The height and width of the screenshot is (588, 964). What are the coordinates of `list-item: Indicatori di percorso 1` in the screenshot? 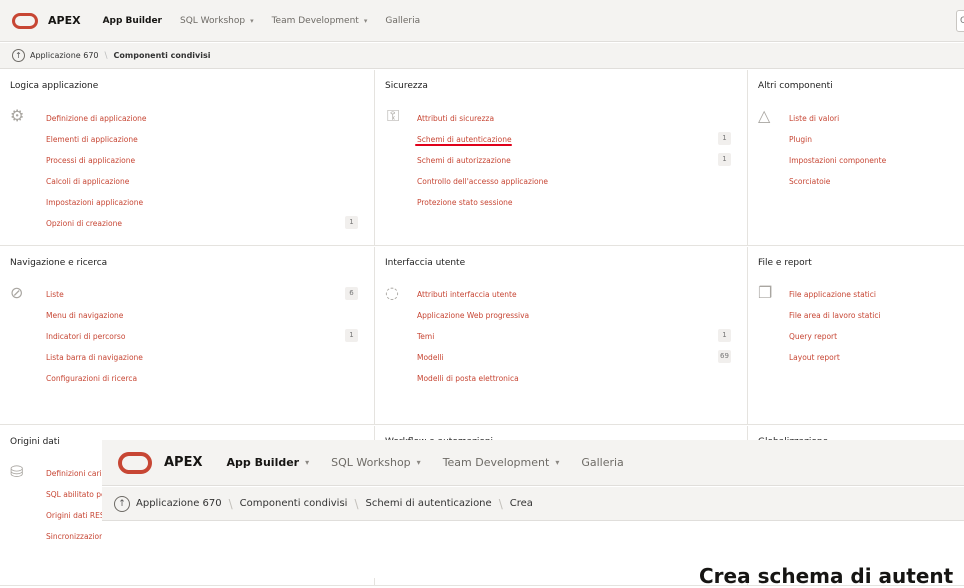 It's located at (202, 336).